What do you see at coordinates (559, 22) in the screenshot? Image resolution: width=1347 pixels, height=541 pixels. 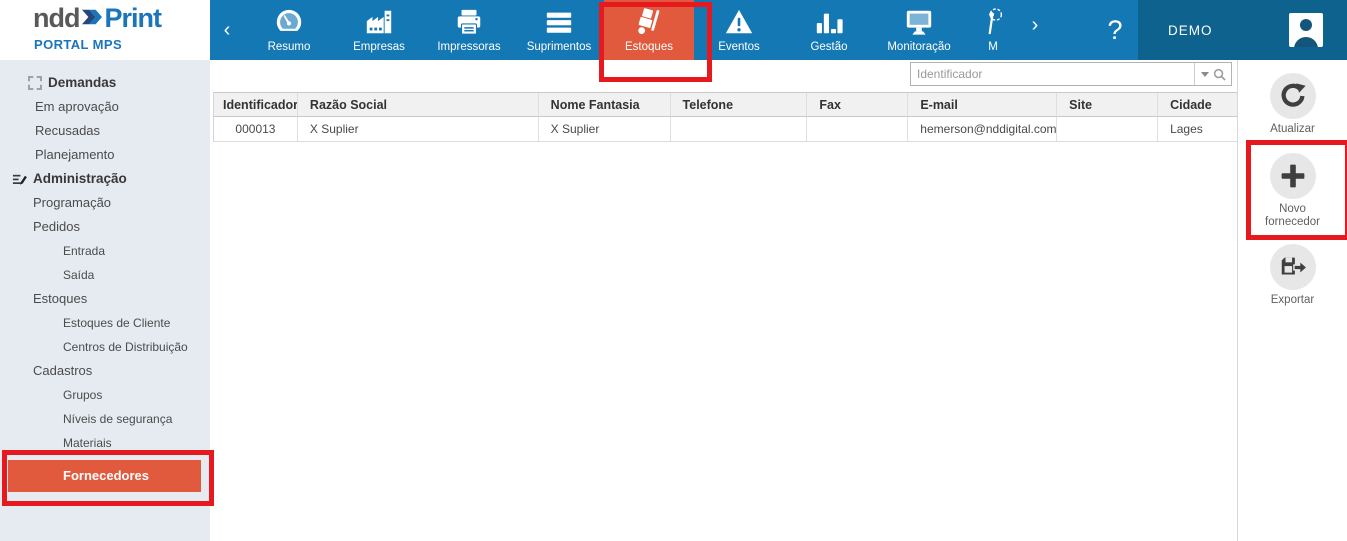 I see `supplies-icon` at bounding box center [559, 22].